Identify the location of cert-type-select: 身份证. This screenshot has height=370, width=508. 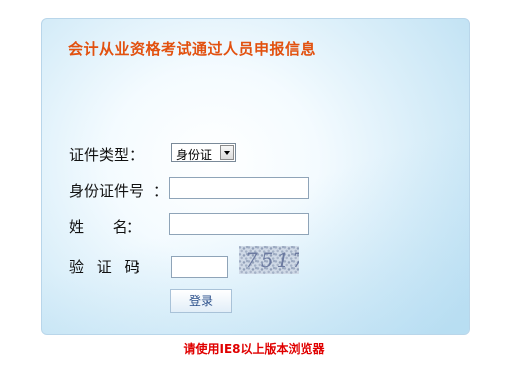
(203, 152).